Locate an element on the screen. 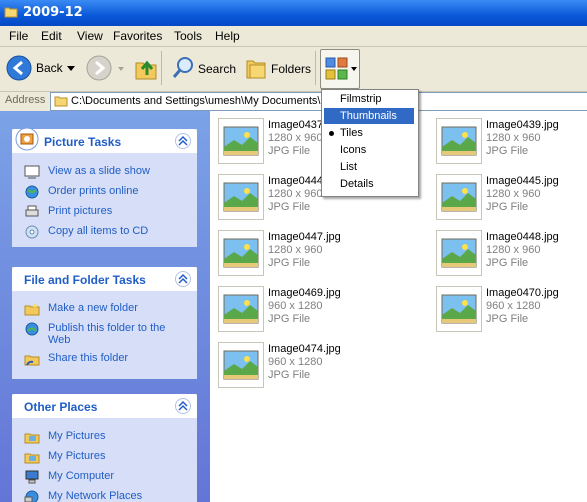 This screenshot has width=587, height=502. menu-tools: Tools is located at coordinates (188, 36).